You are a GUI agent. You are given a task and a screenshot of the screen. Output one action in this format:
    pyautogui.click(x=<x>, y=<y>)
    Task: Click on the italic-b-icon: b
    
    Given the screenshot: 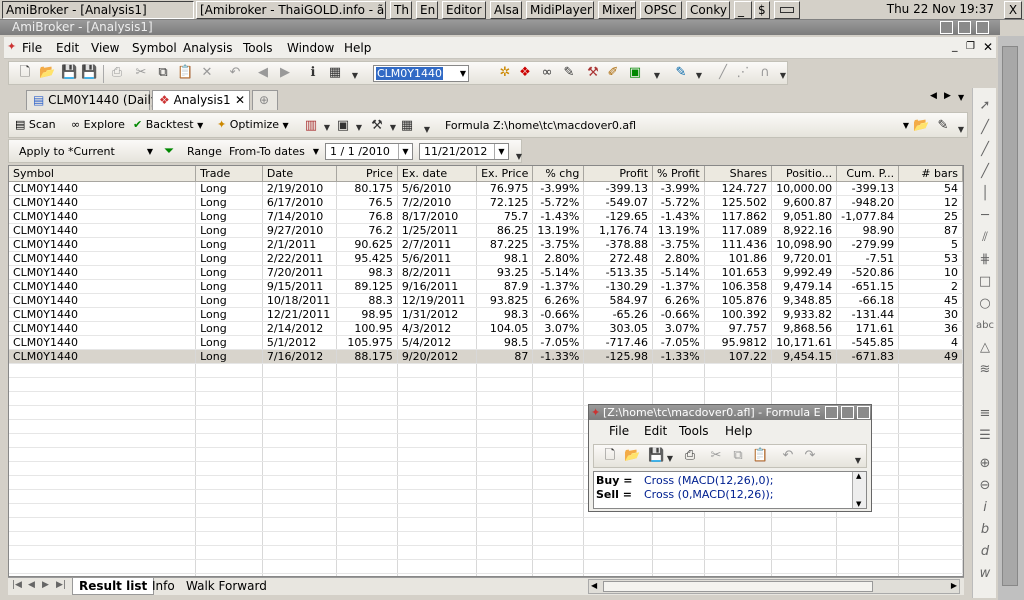 What is the action you would take?
    pyautogui.click(x=985, y=530)
    